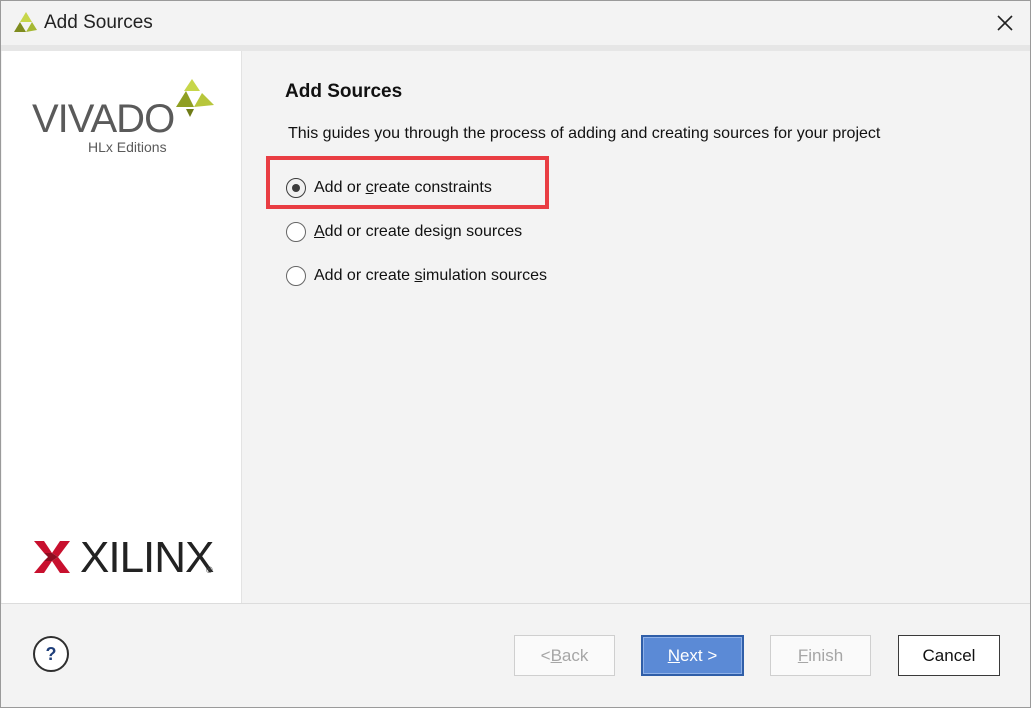 The height and width of the screenshot is (708, 1031). What do you see at coordinates (209, 570) in the screenshot?
I see `registered-mark: ®` at bounding box center [209, 570].